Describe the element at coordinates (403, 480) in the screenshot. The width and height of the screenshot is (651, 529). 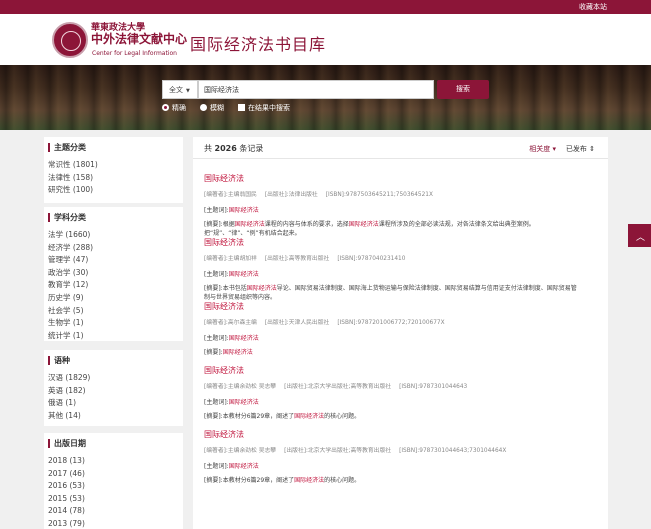
I see `result-abstract: [摘要]:本教材分6篇29章，阐述了国际经济法的核心问题。` at that location.